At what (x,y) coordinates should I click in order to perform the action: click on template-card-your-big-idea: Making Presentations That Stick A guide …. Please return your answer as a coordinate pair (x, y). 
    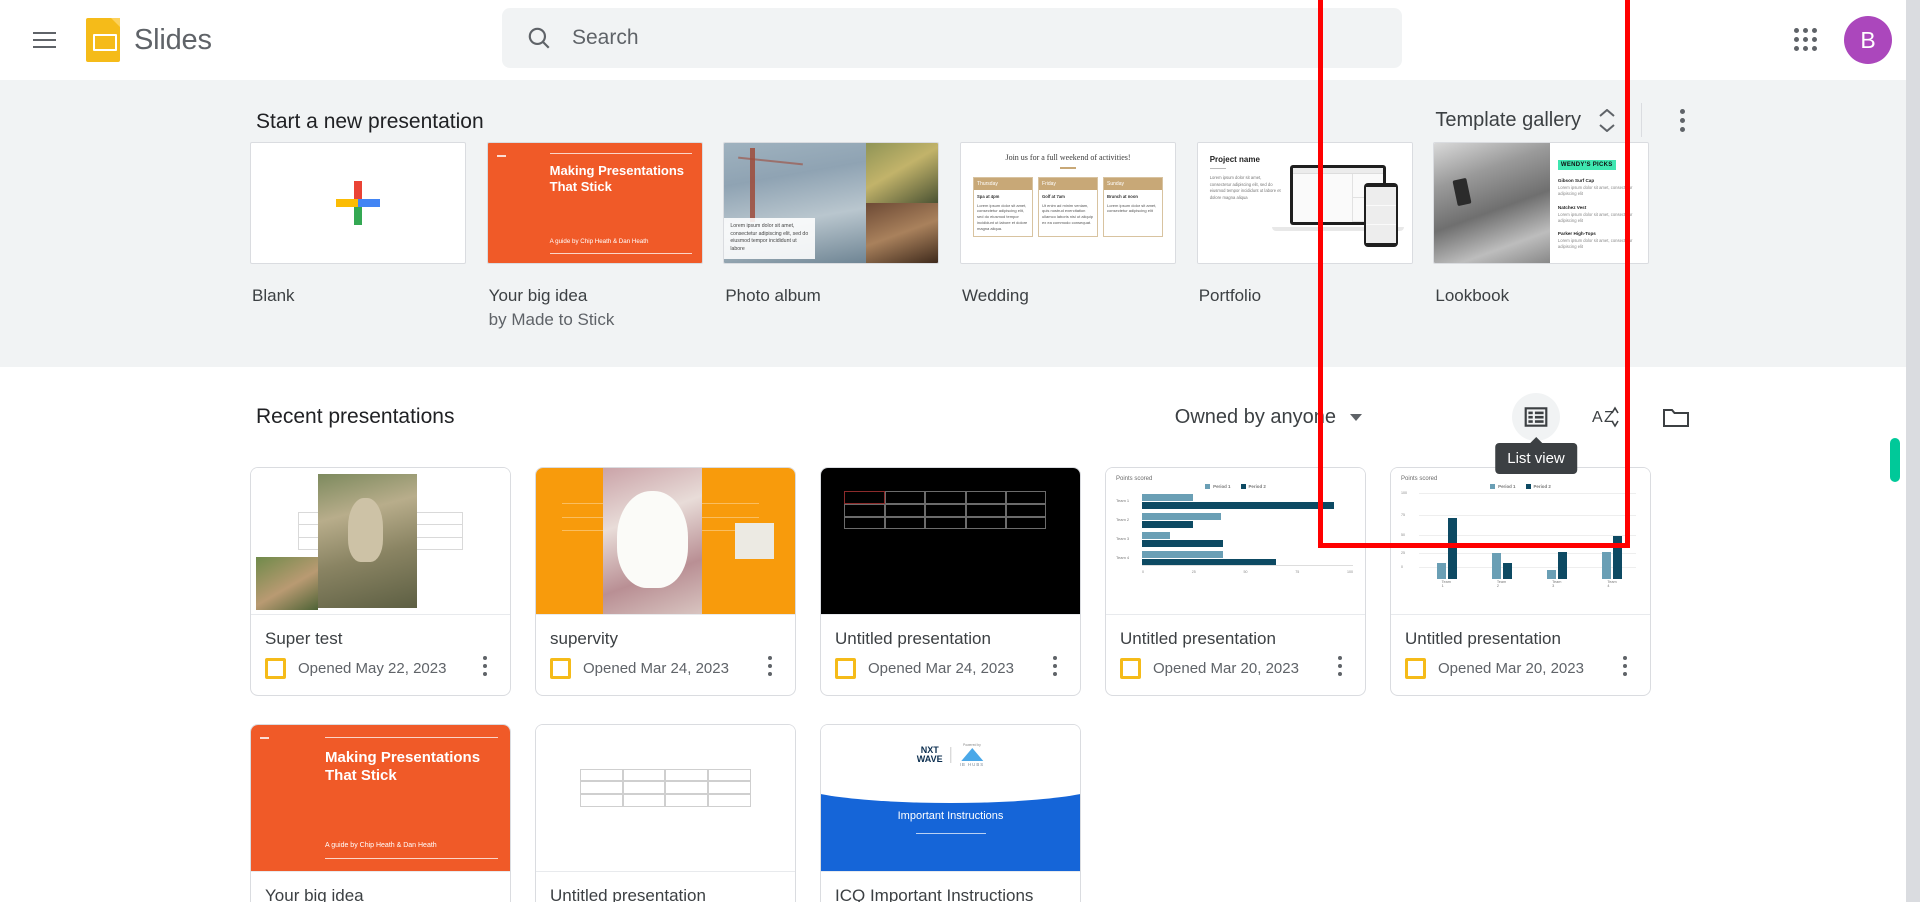
    Looking at the image, I should click on (605, 236).